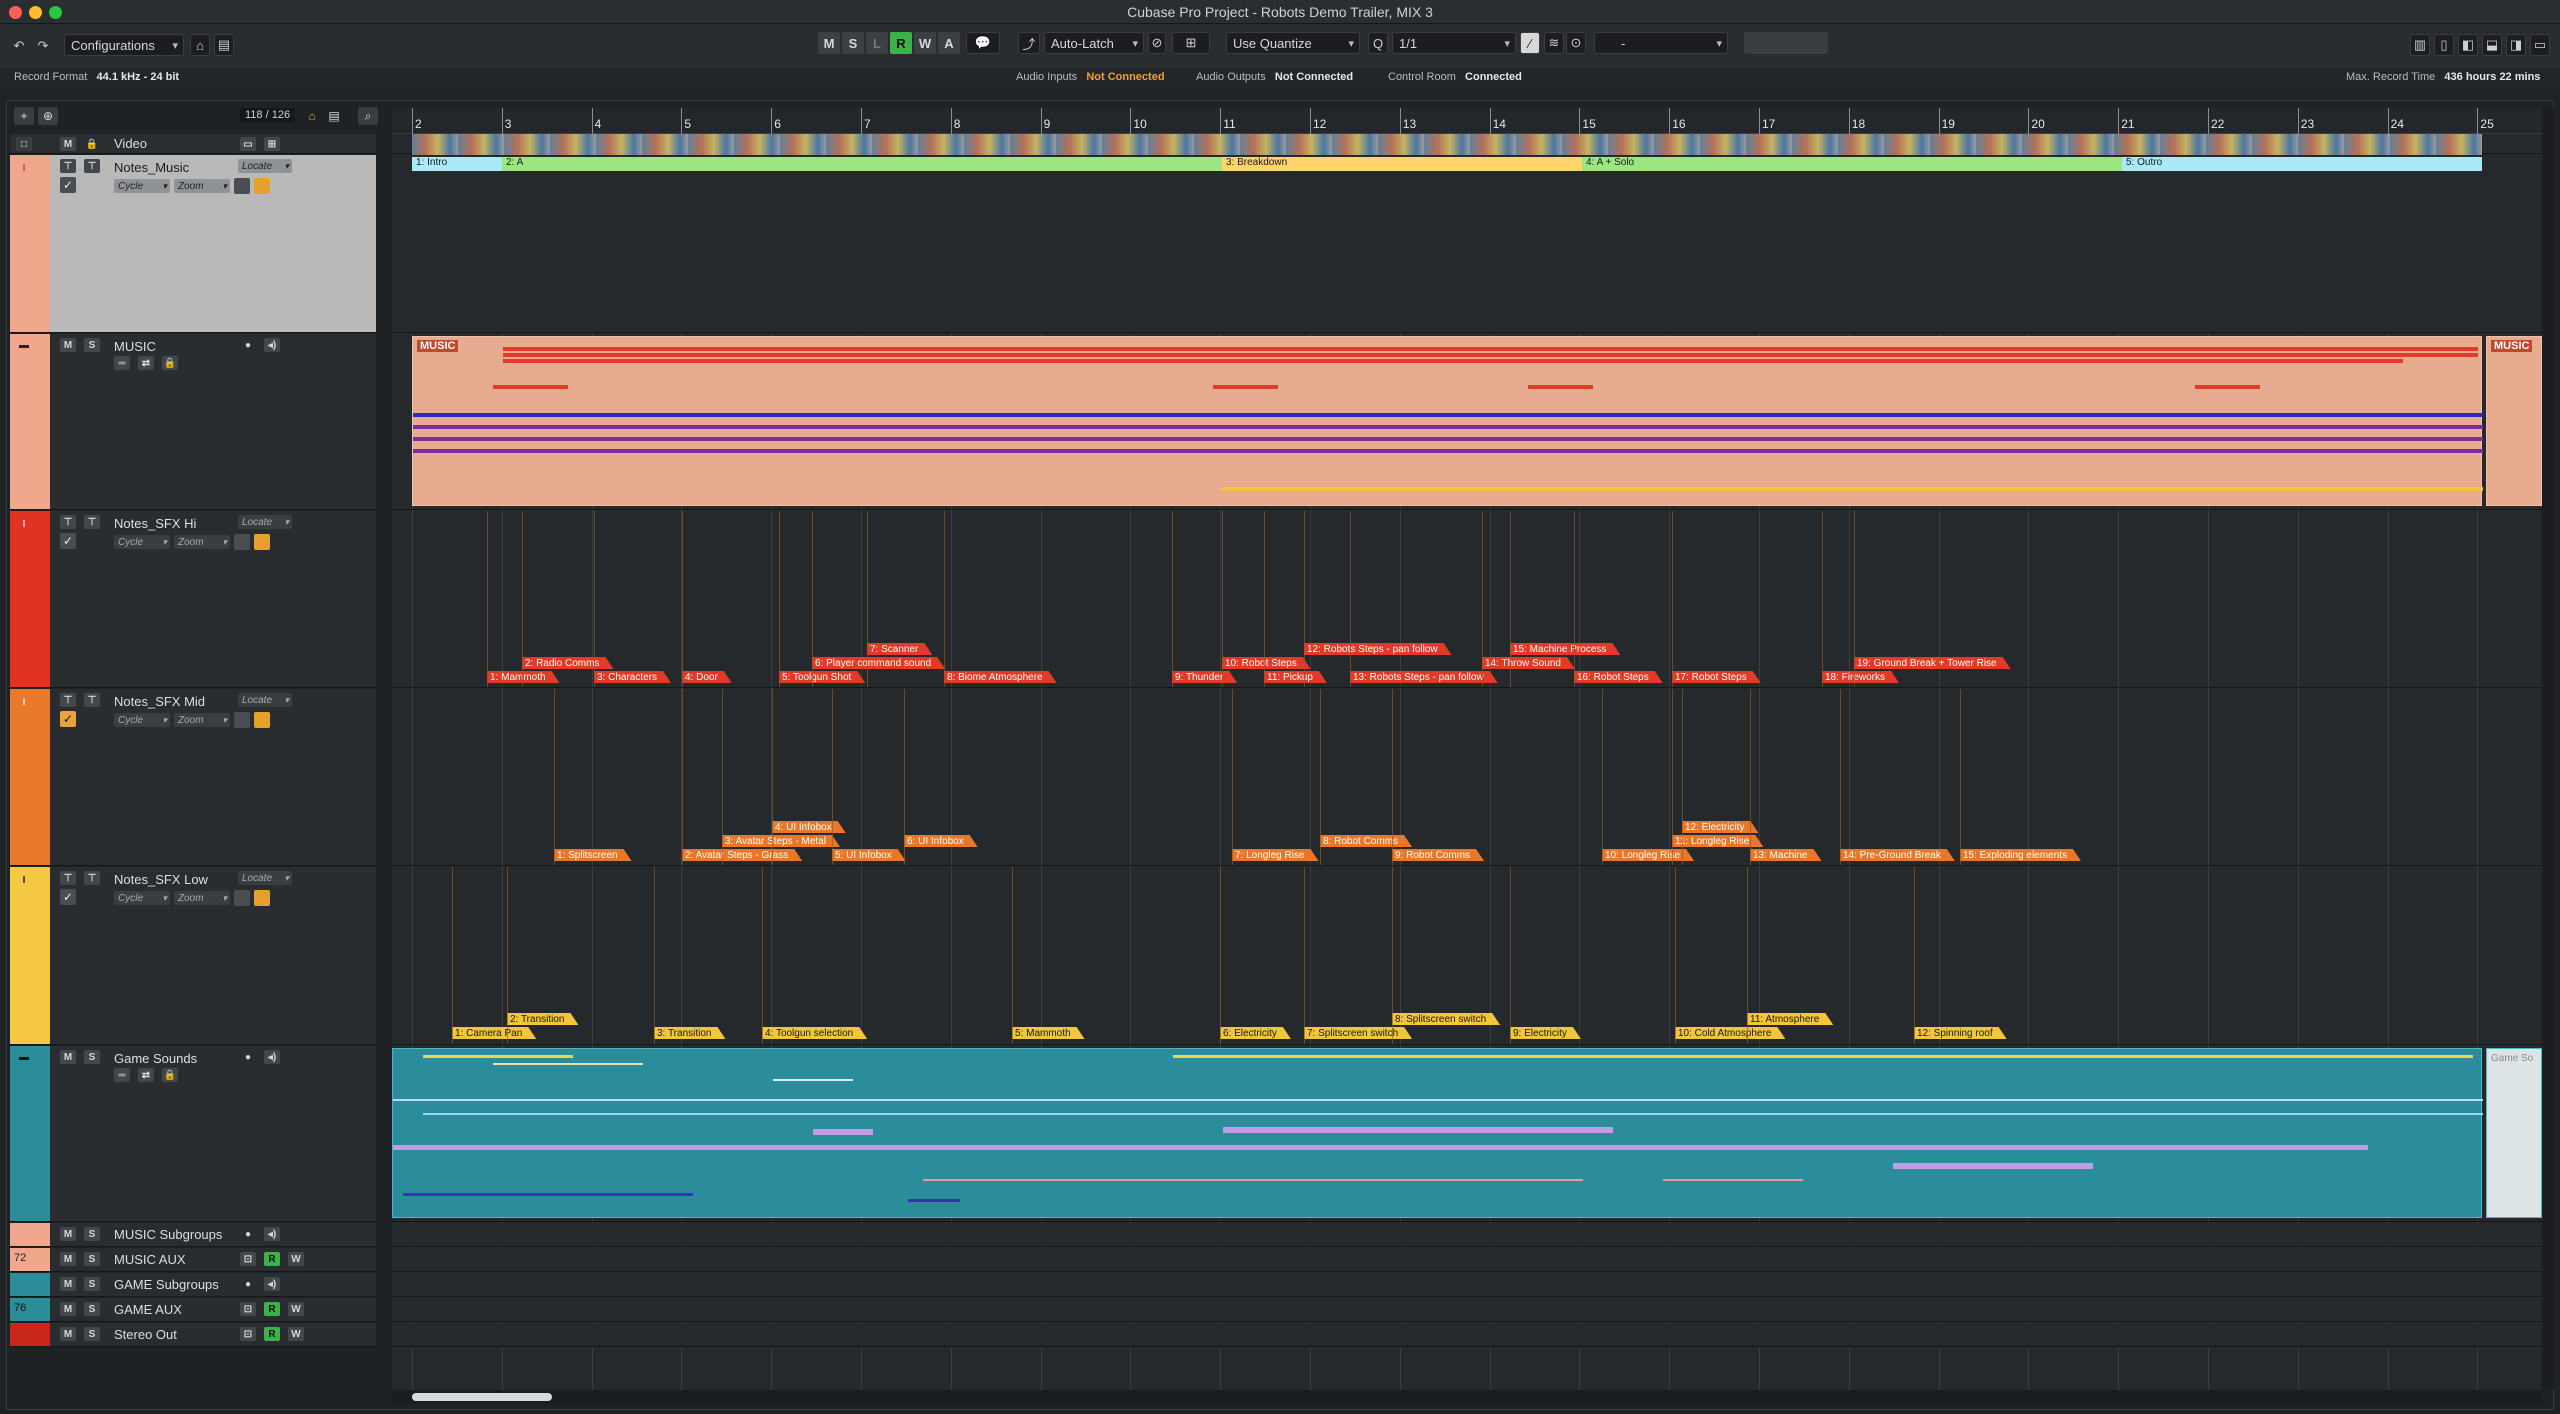 The height and width of the screenshot is (1414, 2560). What do you see at coordinates (68, 700) in the screenshot?
I see `sfx-mid-activate-button: ⊤` at bounding box center [68, 700].